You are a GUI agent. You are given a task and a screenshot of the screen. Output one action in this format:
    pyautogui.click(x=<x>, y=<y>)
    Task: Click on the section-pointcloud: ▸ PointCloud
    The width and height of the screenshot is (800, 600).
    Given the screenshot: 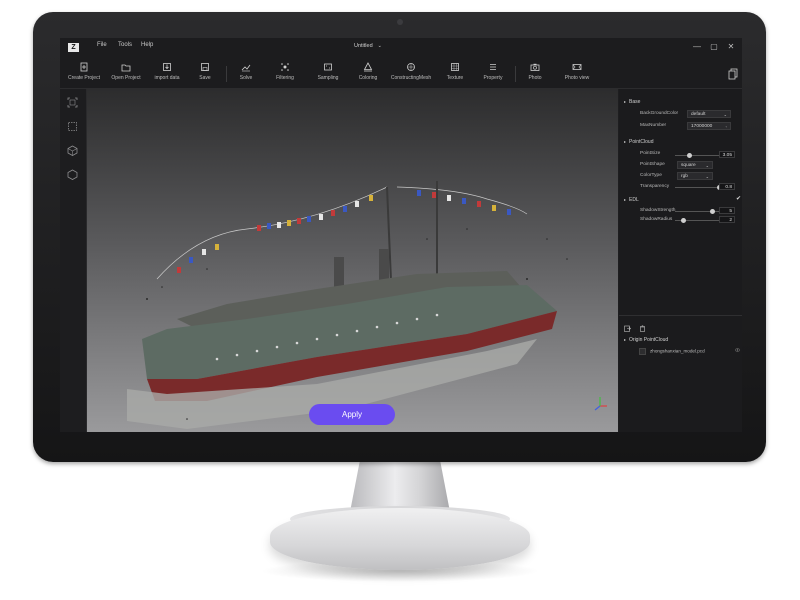 What is the action you would take?
    pyautogui.click(x=638, y=142)
    